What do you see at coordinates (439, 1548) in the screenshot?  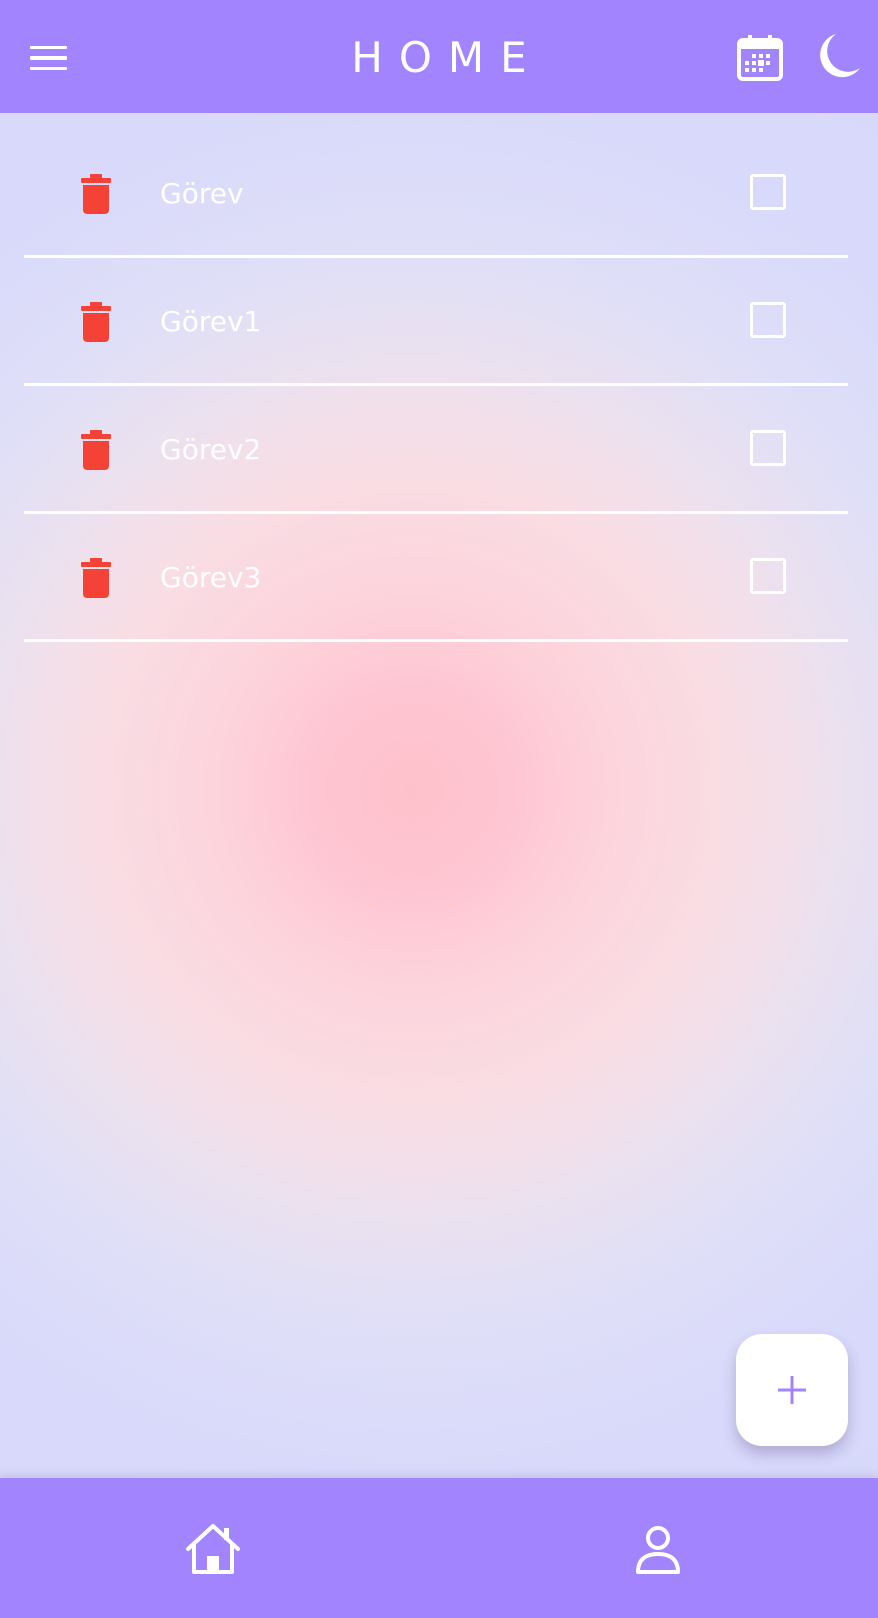 I see `bottom-navigation` at bounding box center [439, 1548].